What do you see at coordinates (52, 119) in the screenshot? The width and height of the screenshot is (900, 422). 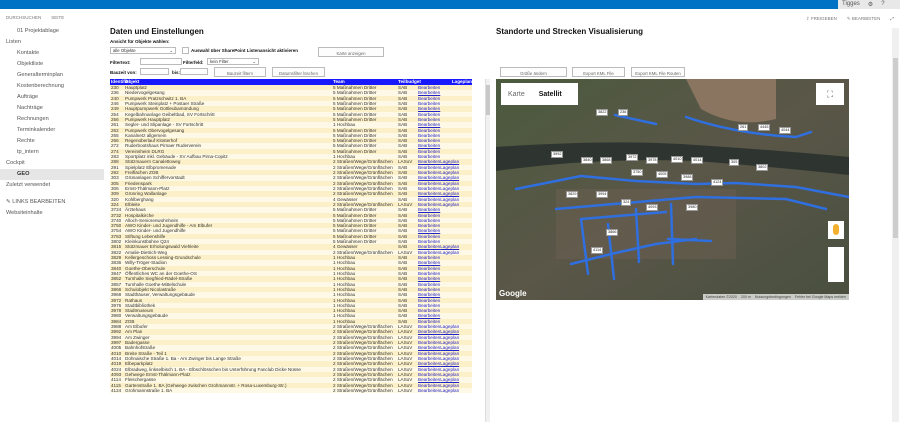 I see `nav-rechnungen: Rechnungen` at bounding box center [52, 119].